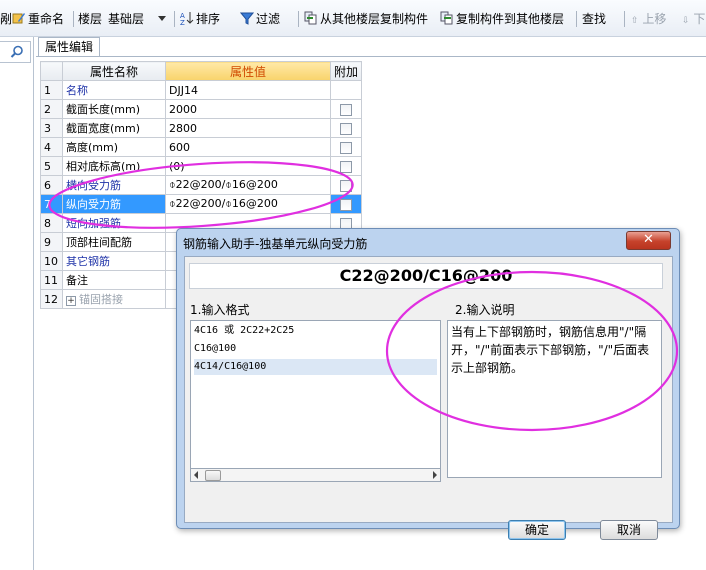  I want to click on ok-button: 确定, so click(537, 530).